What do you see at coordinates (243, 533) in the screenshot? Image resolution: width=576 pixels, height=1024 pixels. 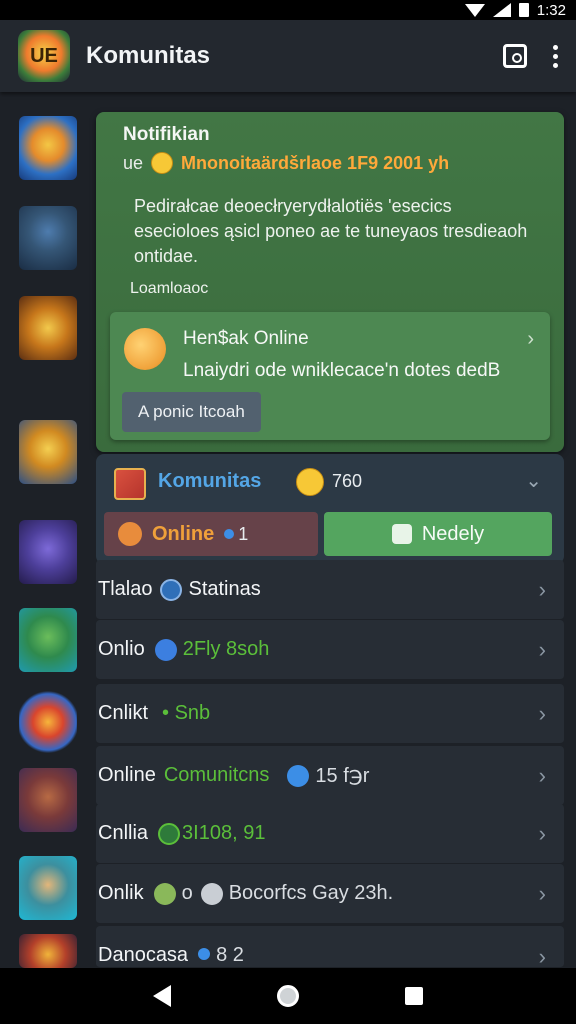 I see `online-count: 1` at bounding box center [243, 533].